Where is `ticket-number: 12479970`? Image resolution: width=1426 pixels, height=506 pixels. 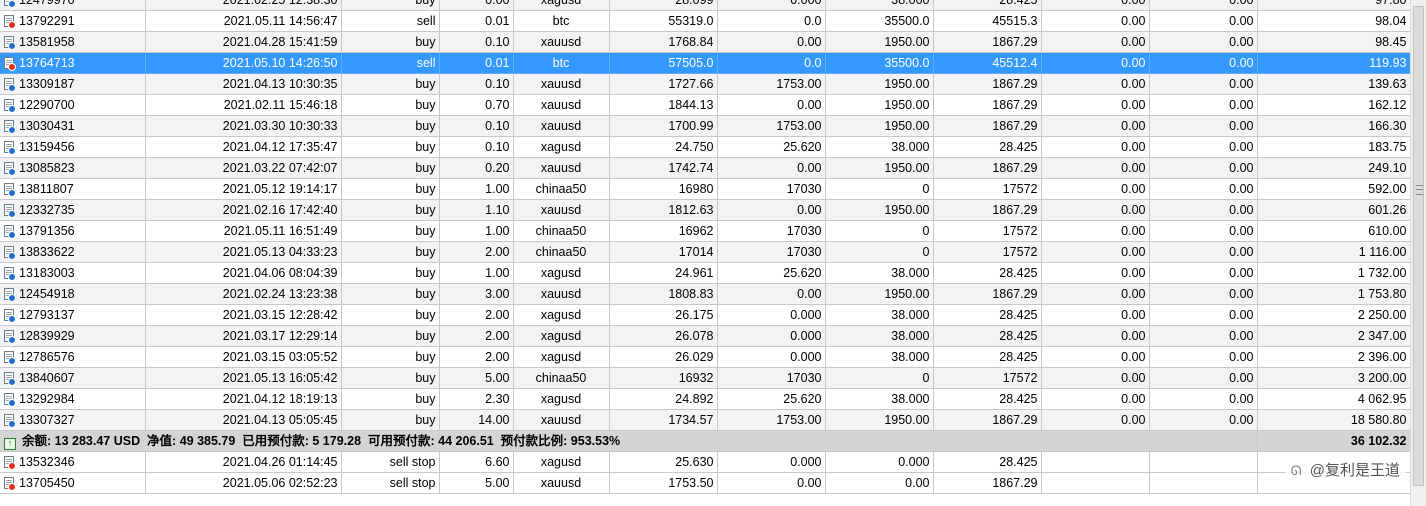
ticket-number: 12479970 is located at coordinates (47, 3).